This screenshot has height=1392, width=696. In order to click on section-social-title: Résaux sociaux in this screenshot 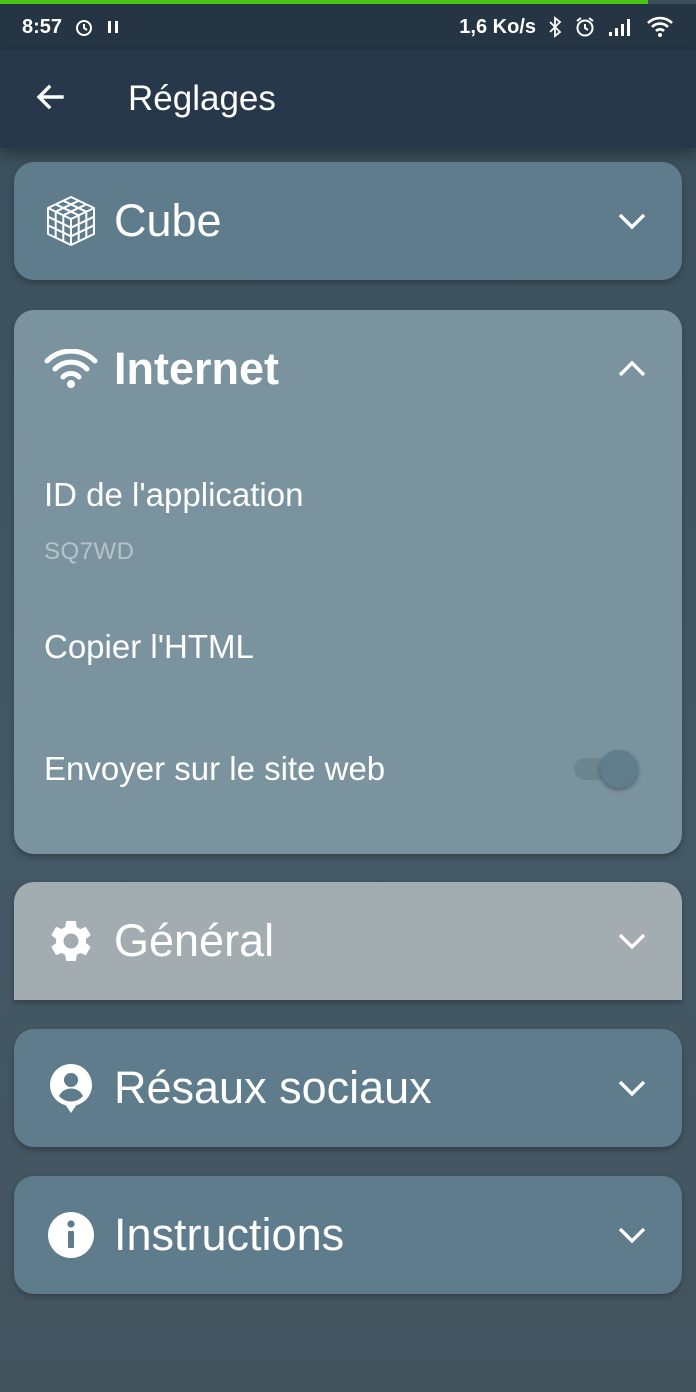, I will do `click(273, 1087)`.